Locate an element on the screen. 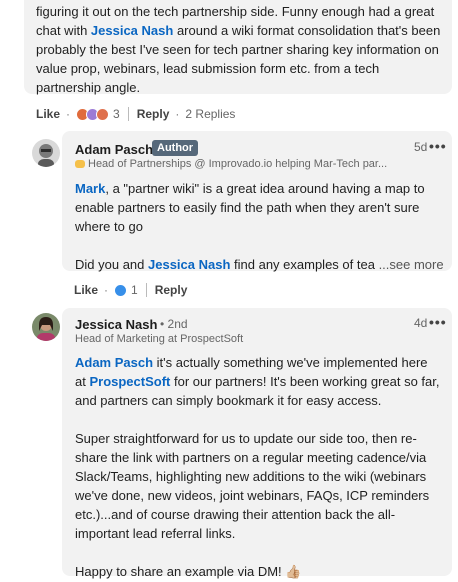 The width and height of the screenshot is (458, 582). commenter-name: Adam Pasch is located at coordinates (114, 149).